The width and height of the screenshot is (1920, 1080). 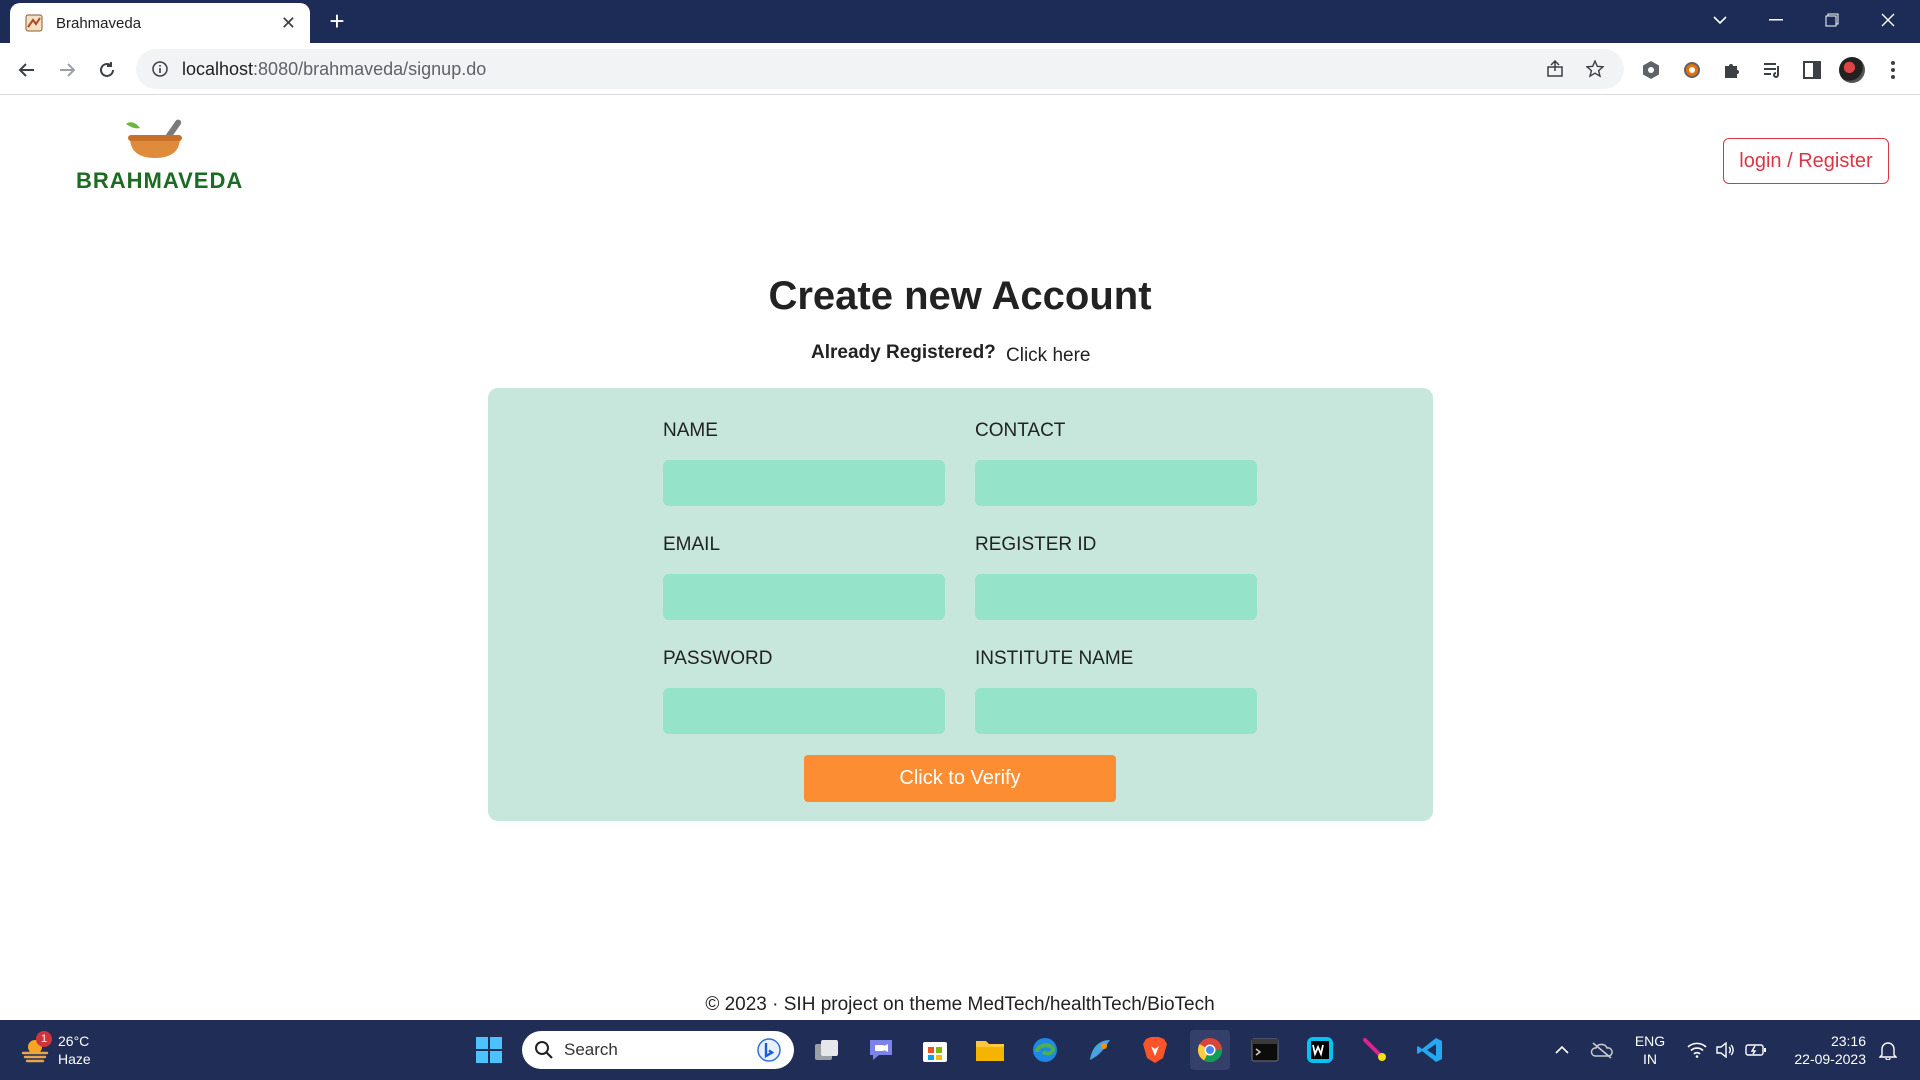 I want to click on brave-browser-icon, so click(x=1155, y=1050).